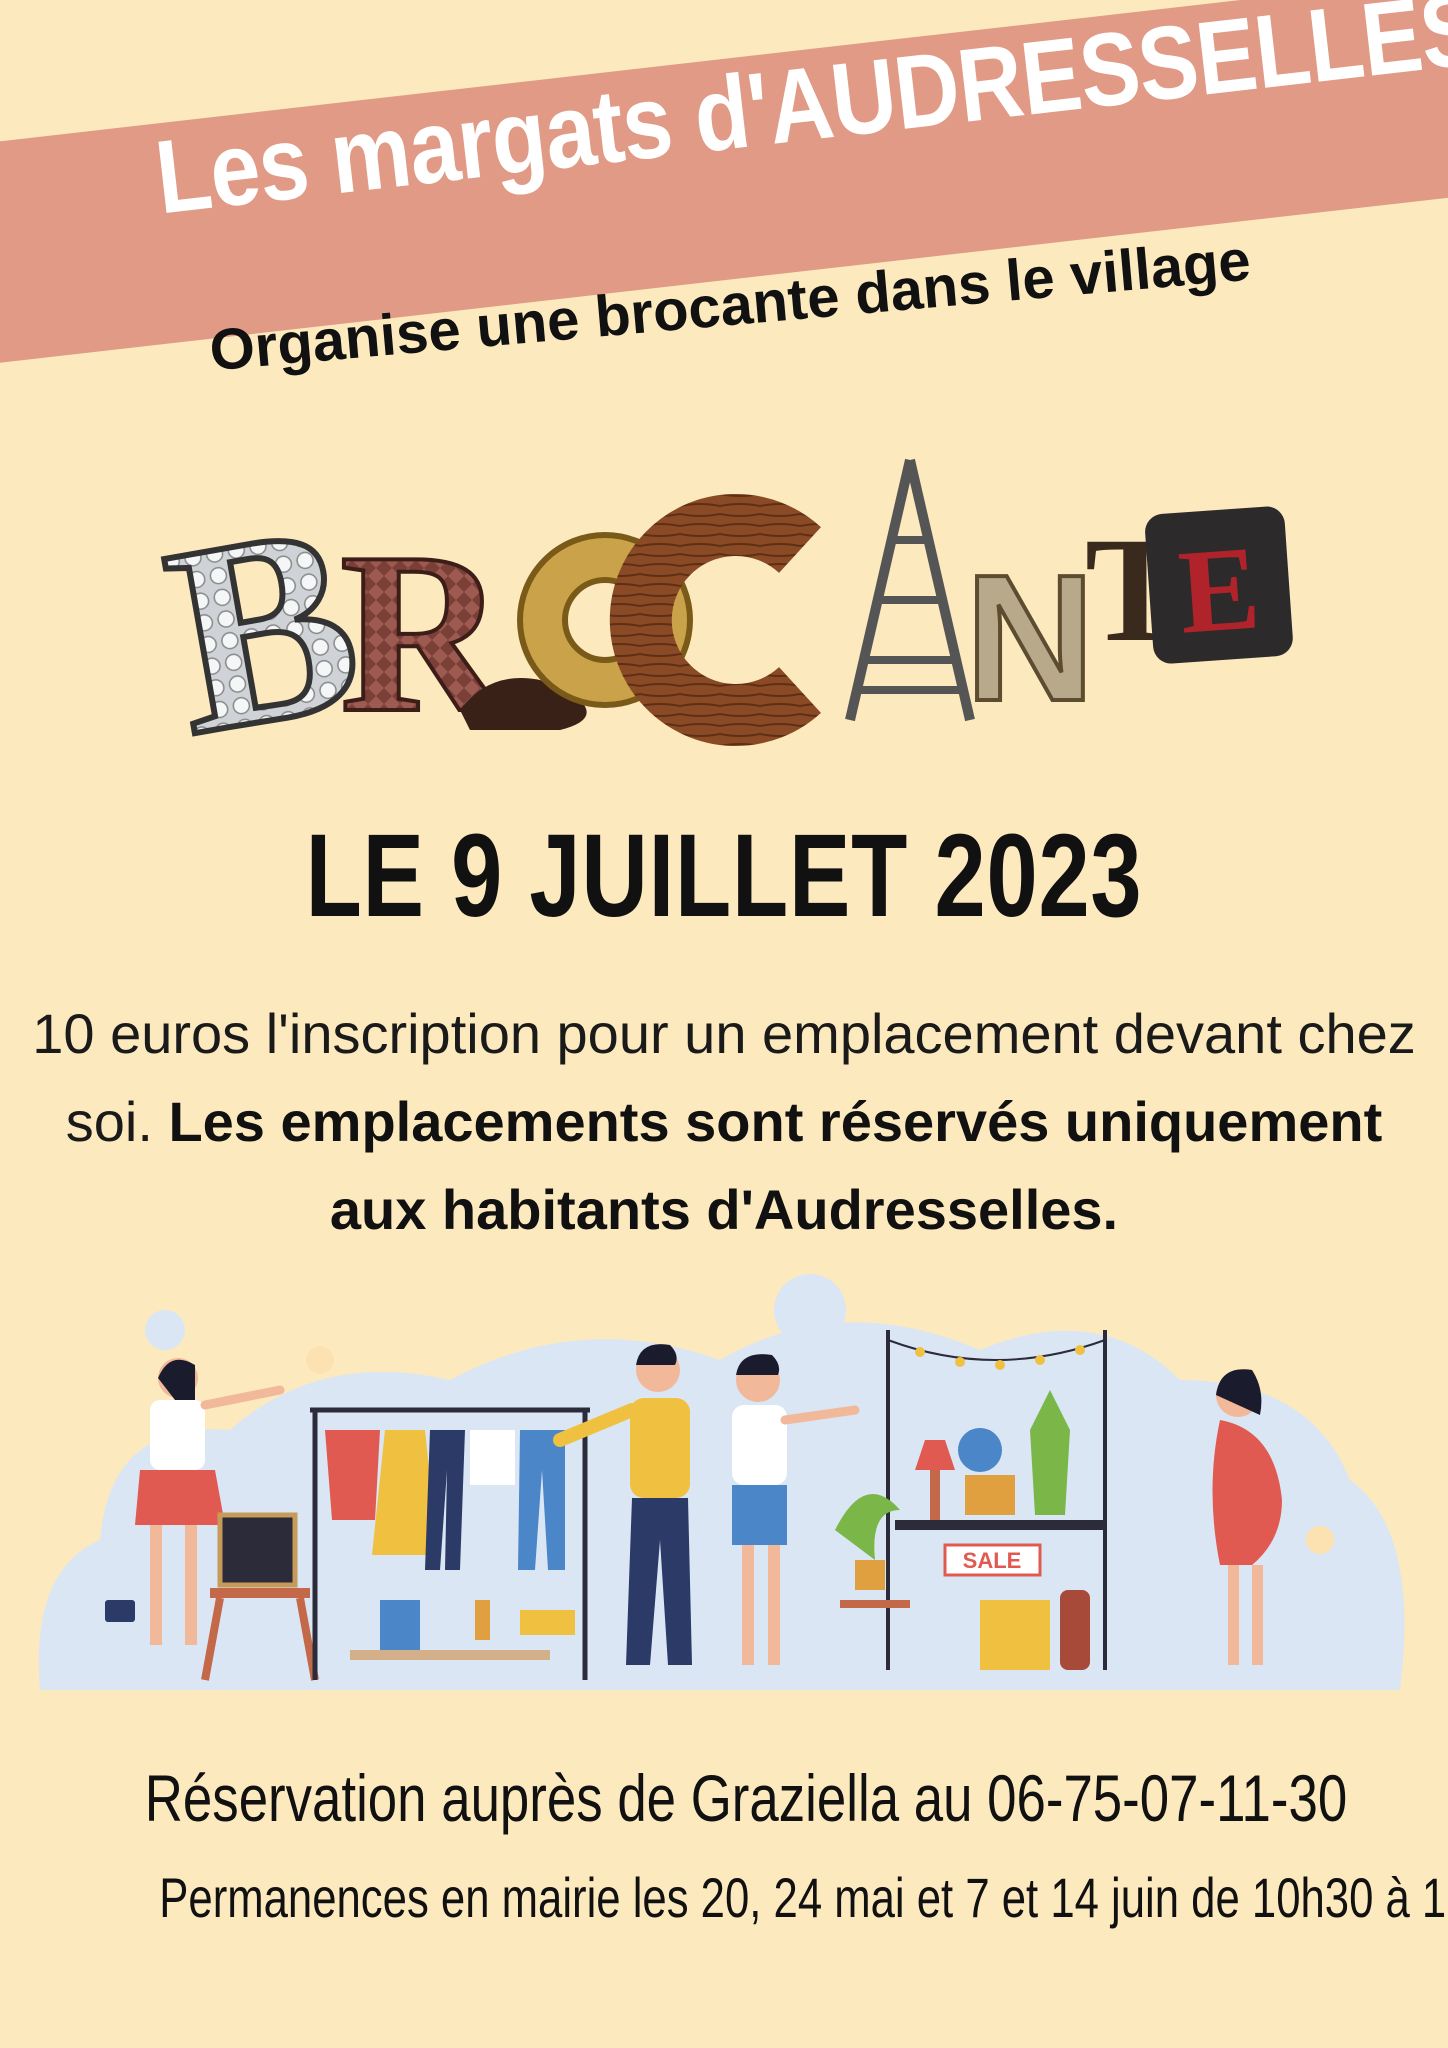 This screenshot has width=1448, height=2048. What do you see at coordinates (724, 876) in the screenshot?
I see `event-date: LE 9 JUILLET 2023` at bounding box center [724, 876].